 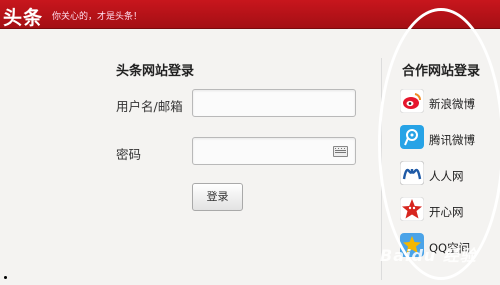 I want to click on login-title: 头条网站登录, so click(x=155, y=71).